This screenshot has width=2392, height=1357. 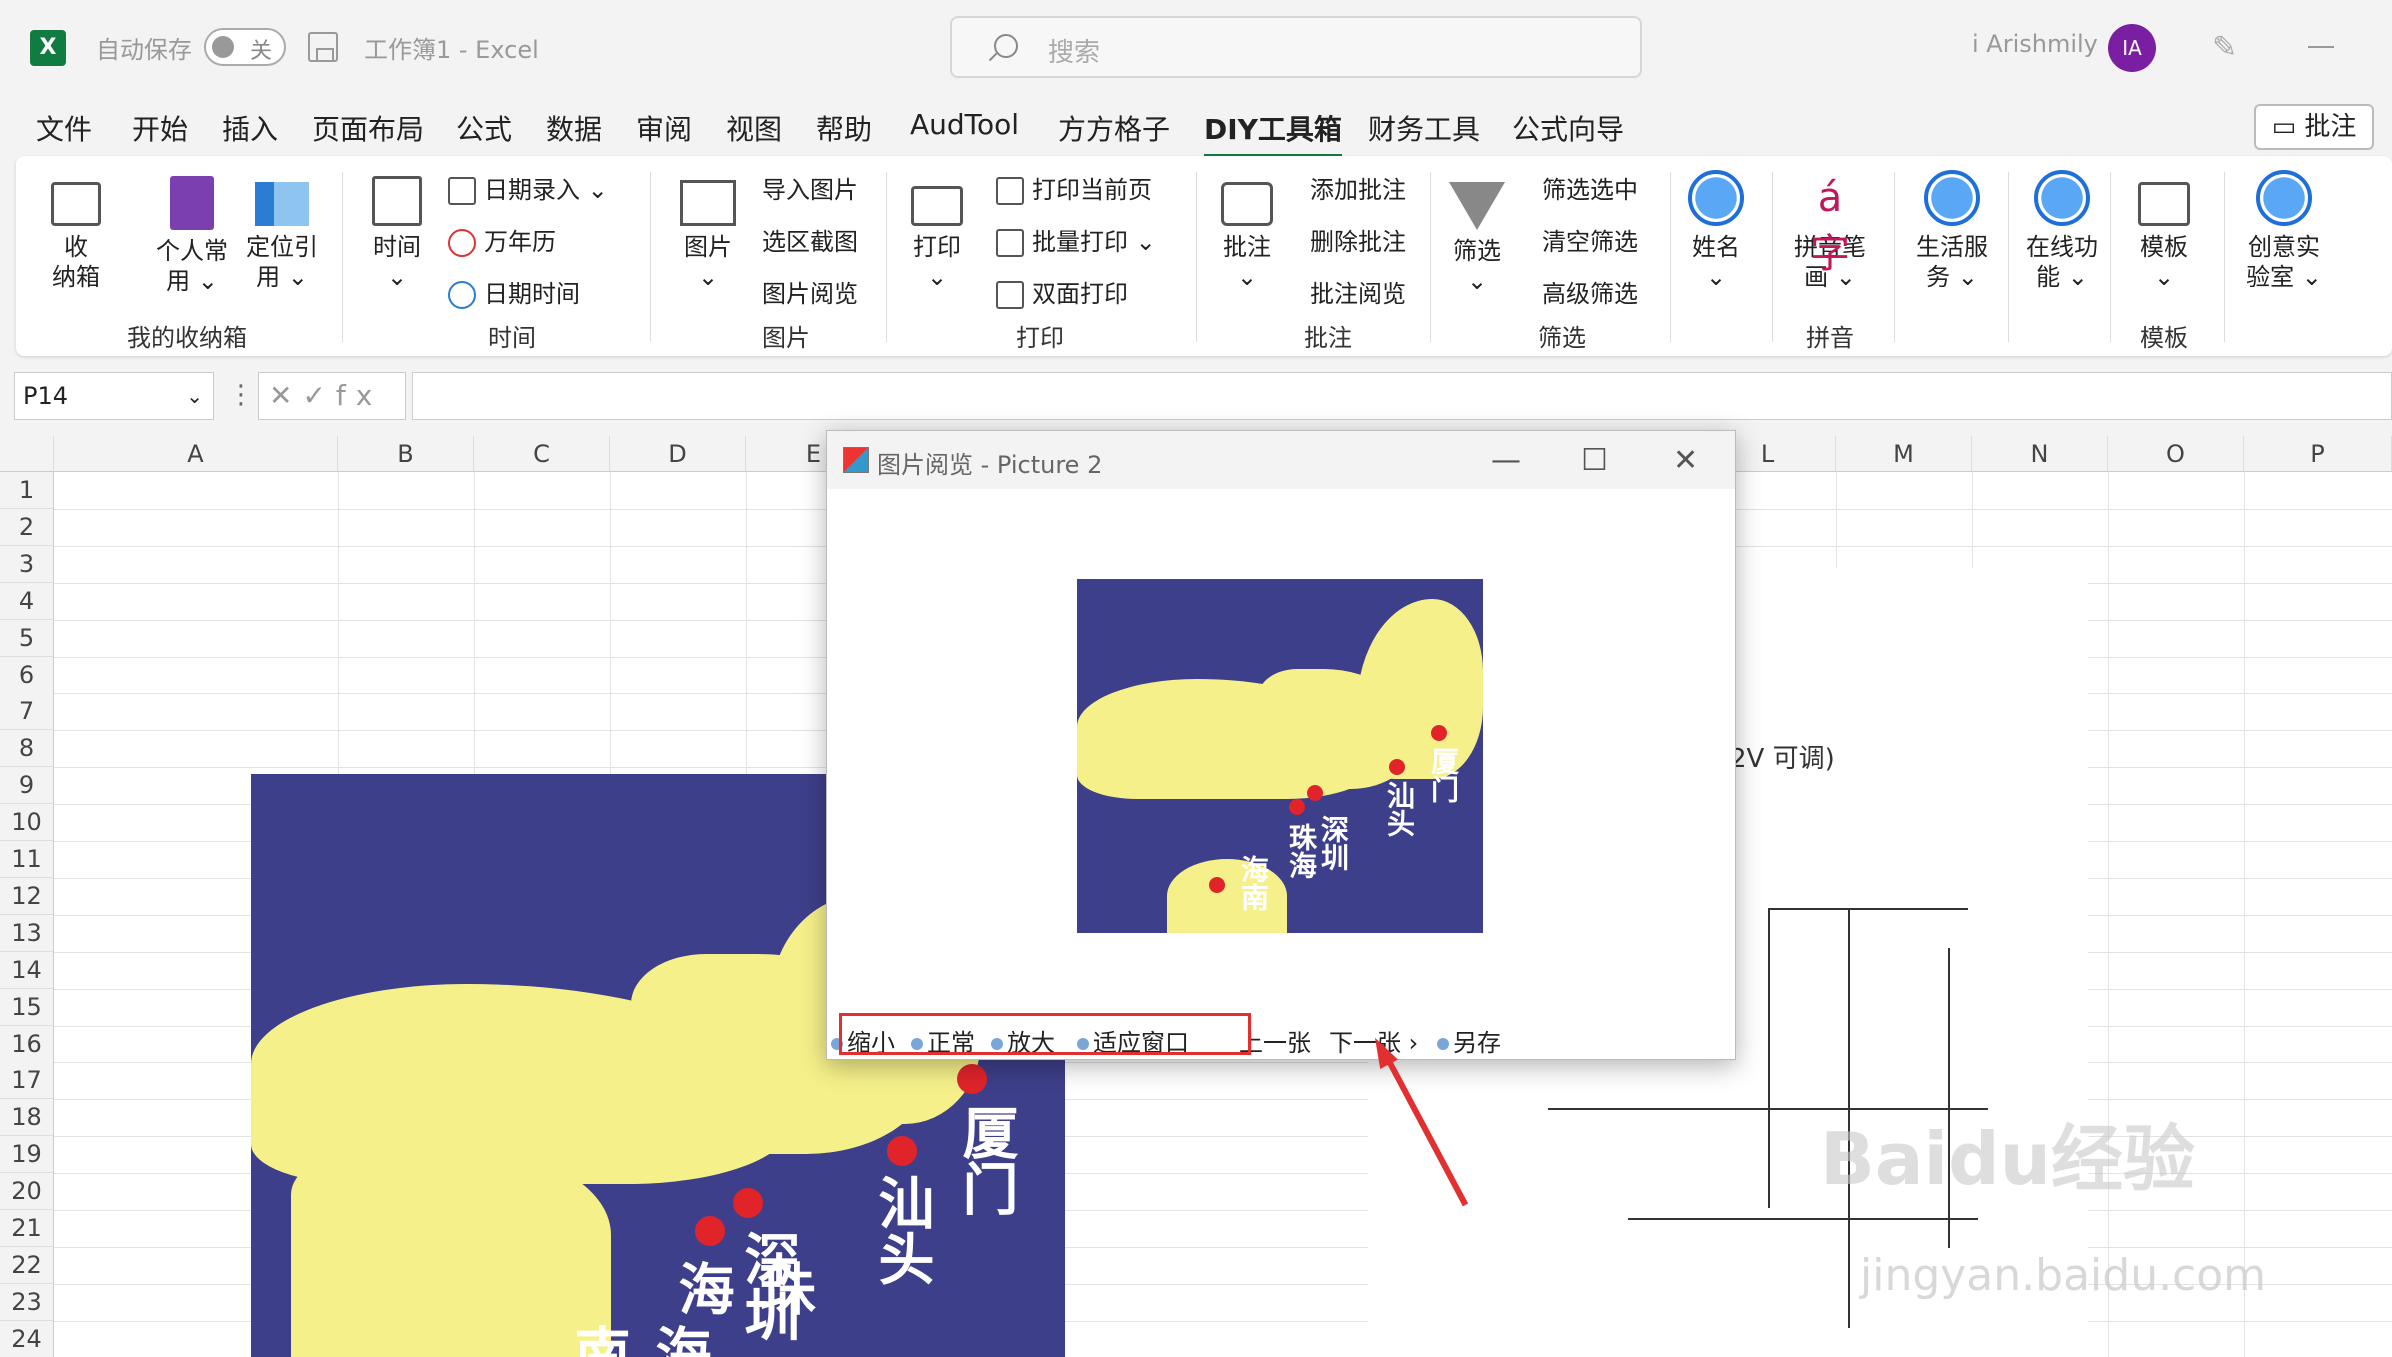 I want to click on tab-help: 帮助, so click(x=844, y=128).